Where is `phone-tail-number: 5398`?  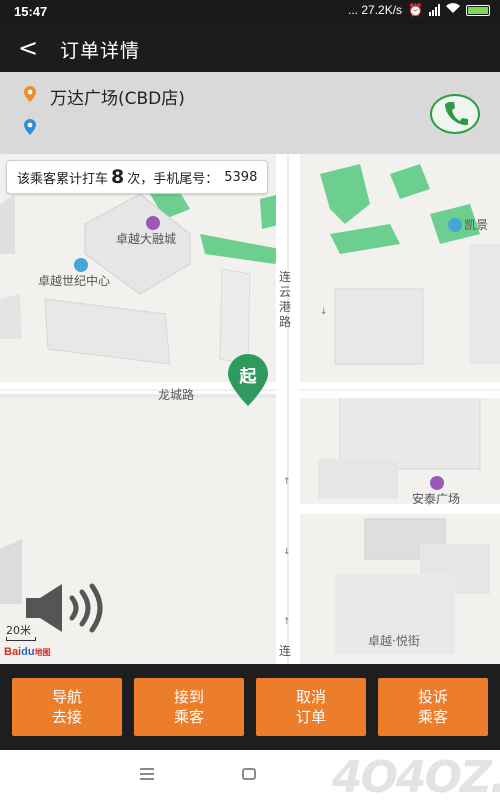
phone-tail-number: 5398 is located at coordinates (241, 177).